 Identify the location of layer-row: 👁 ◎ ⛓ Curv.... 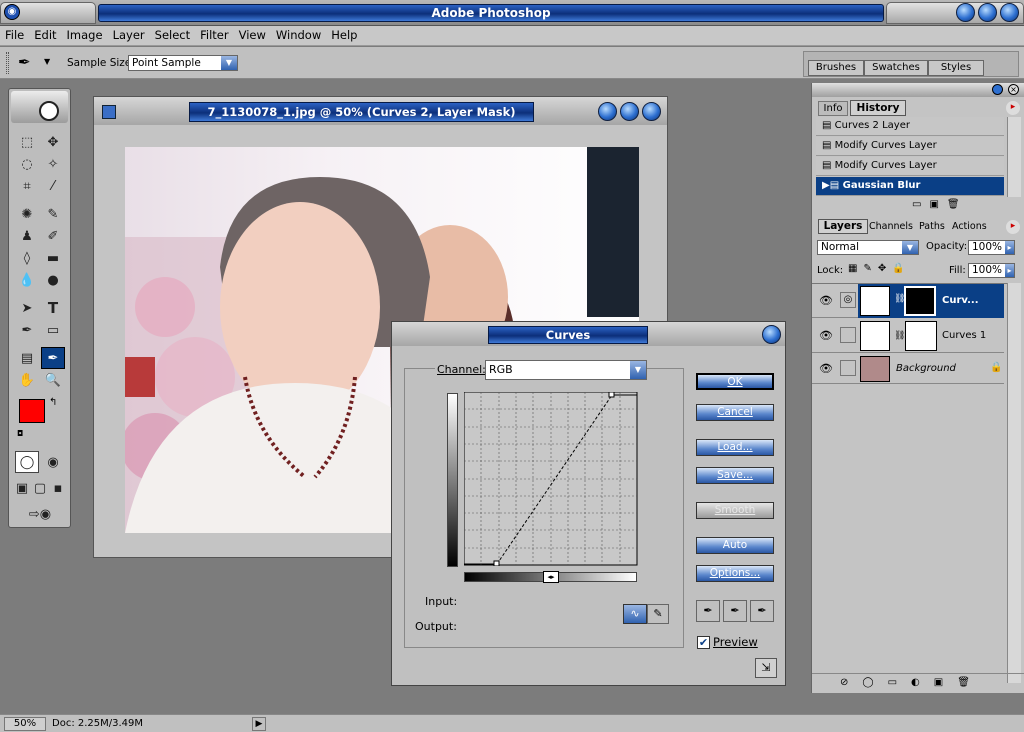
(908, 301).